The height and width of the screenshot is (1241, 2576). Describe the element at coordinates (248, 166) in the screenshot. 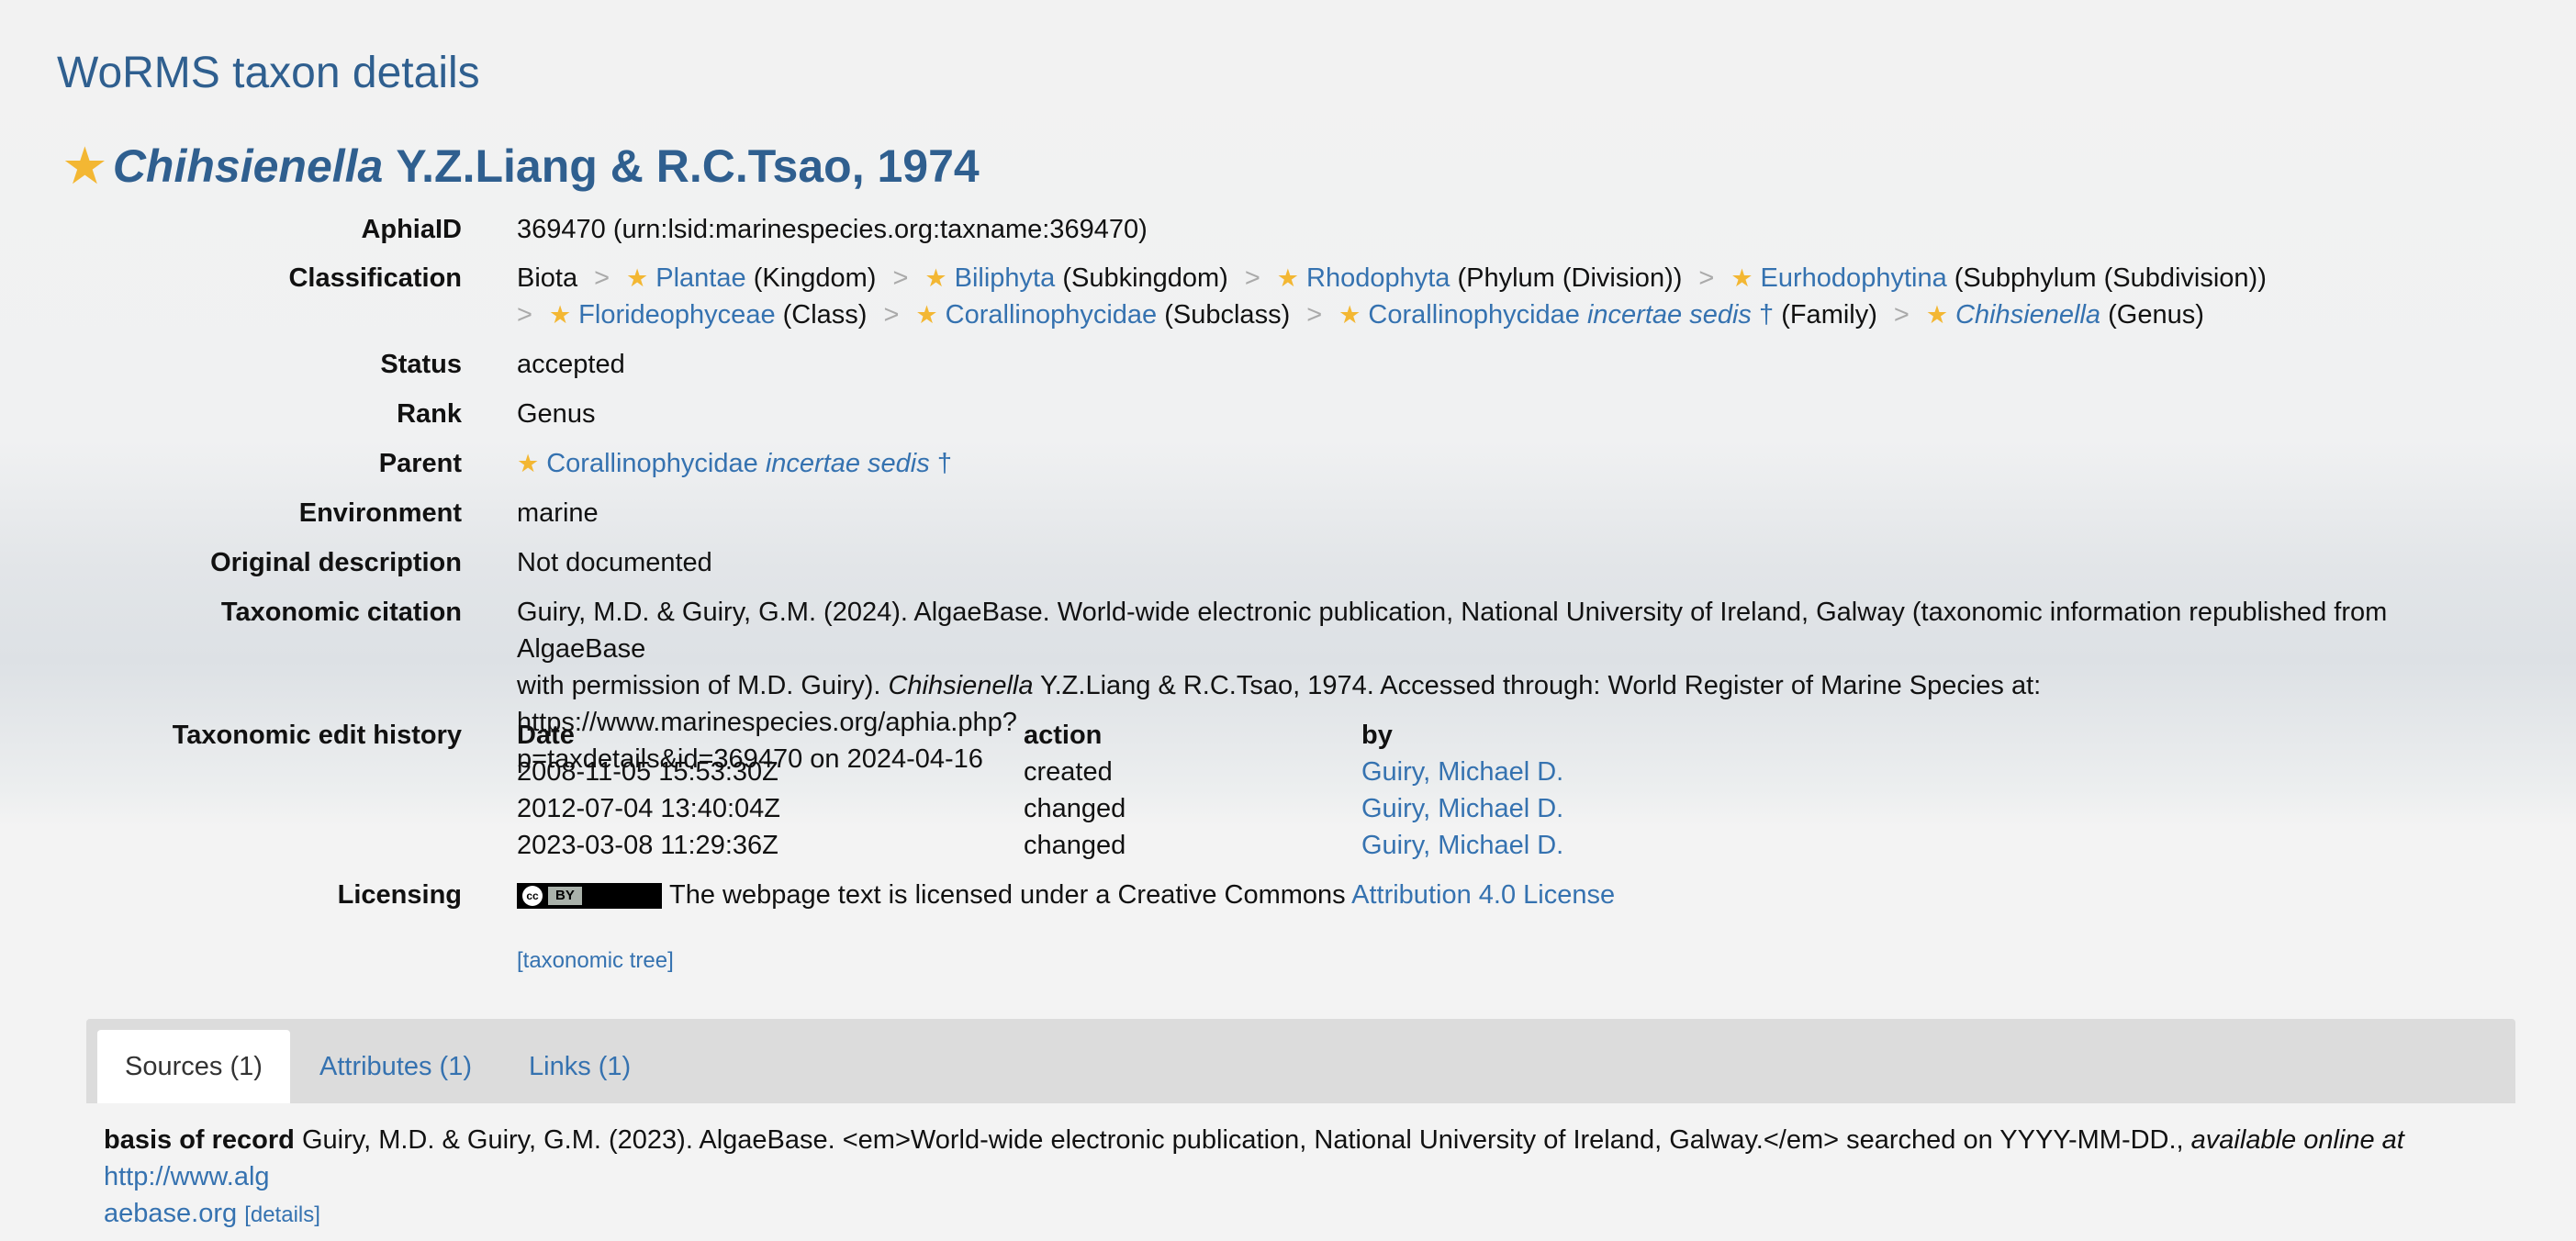

I see `taxon-genus: Chihsienella` at that location.